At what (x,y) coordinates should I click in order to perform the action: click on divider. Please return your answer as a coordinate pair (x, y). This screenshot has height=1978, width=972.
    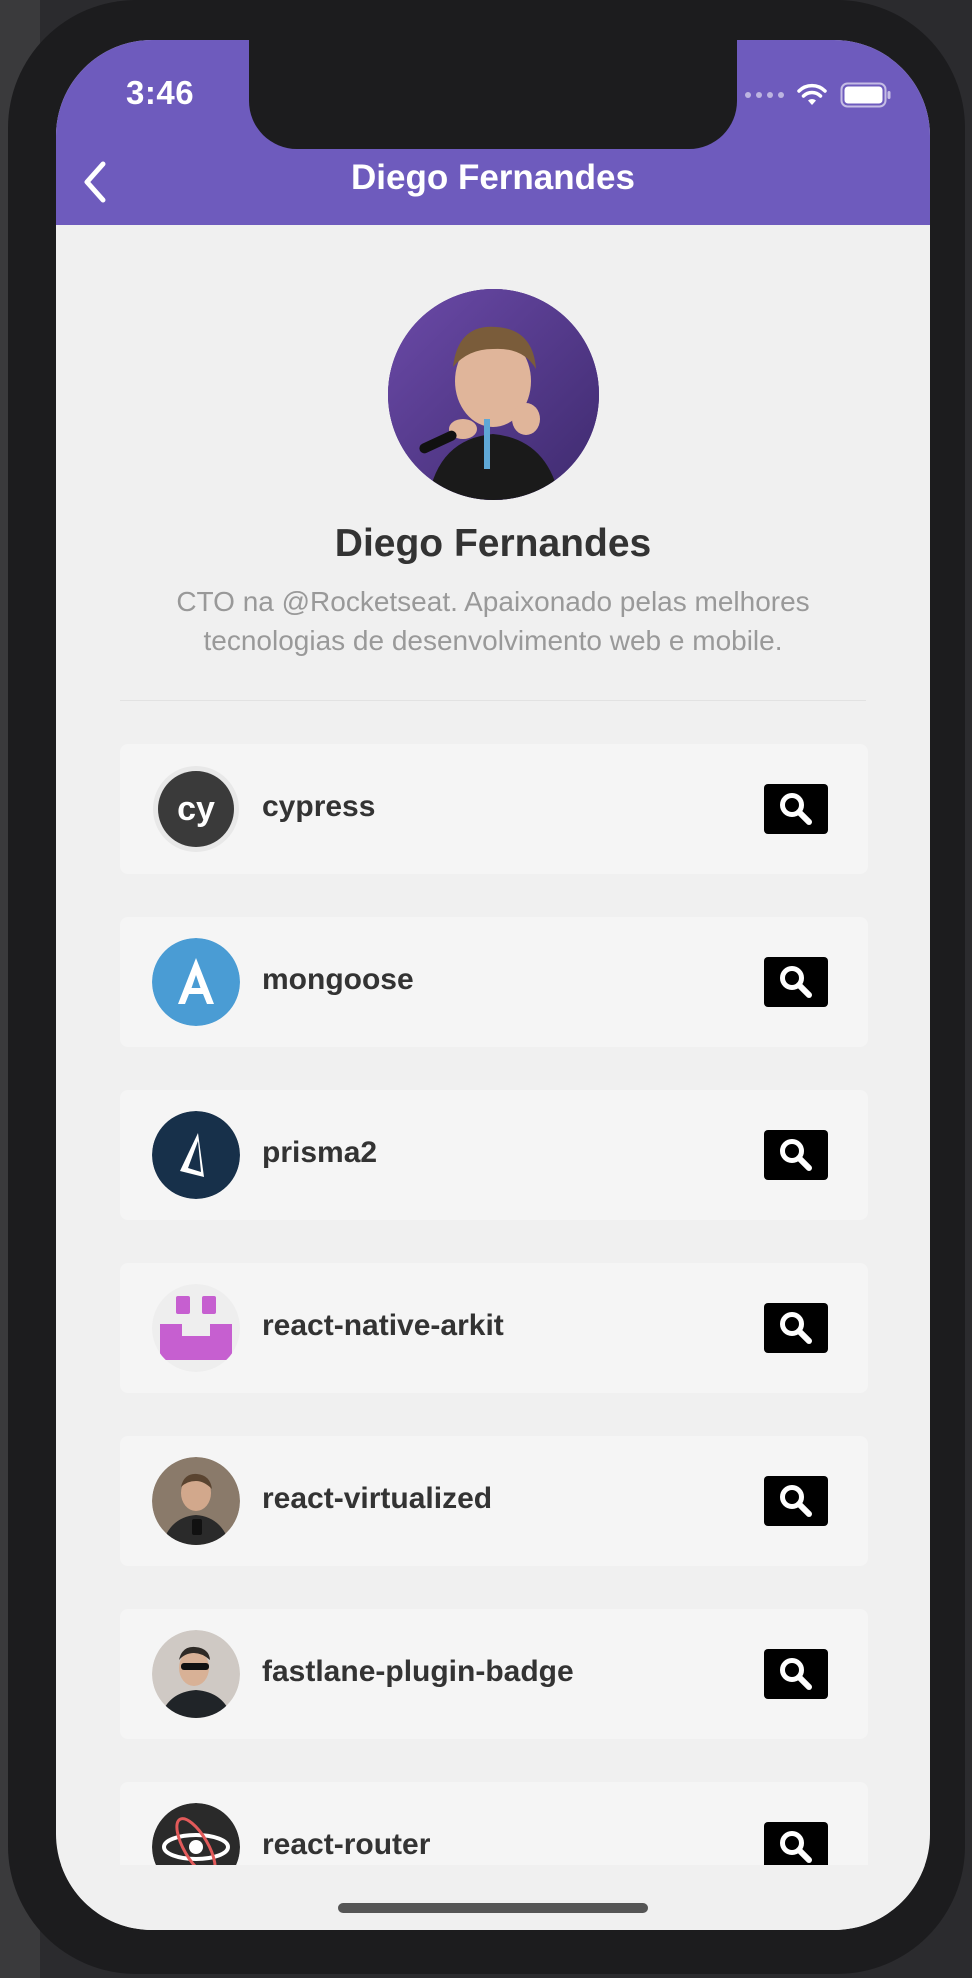
    Looking at the image, I should click on (493, 700).